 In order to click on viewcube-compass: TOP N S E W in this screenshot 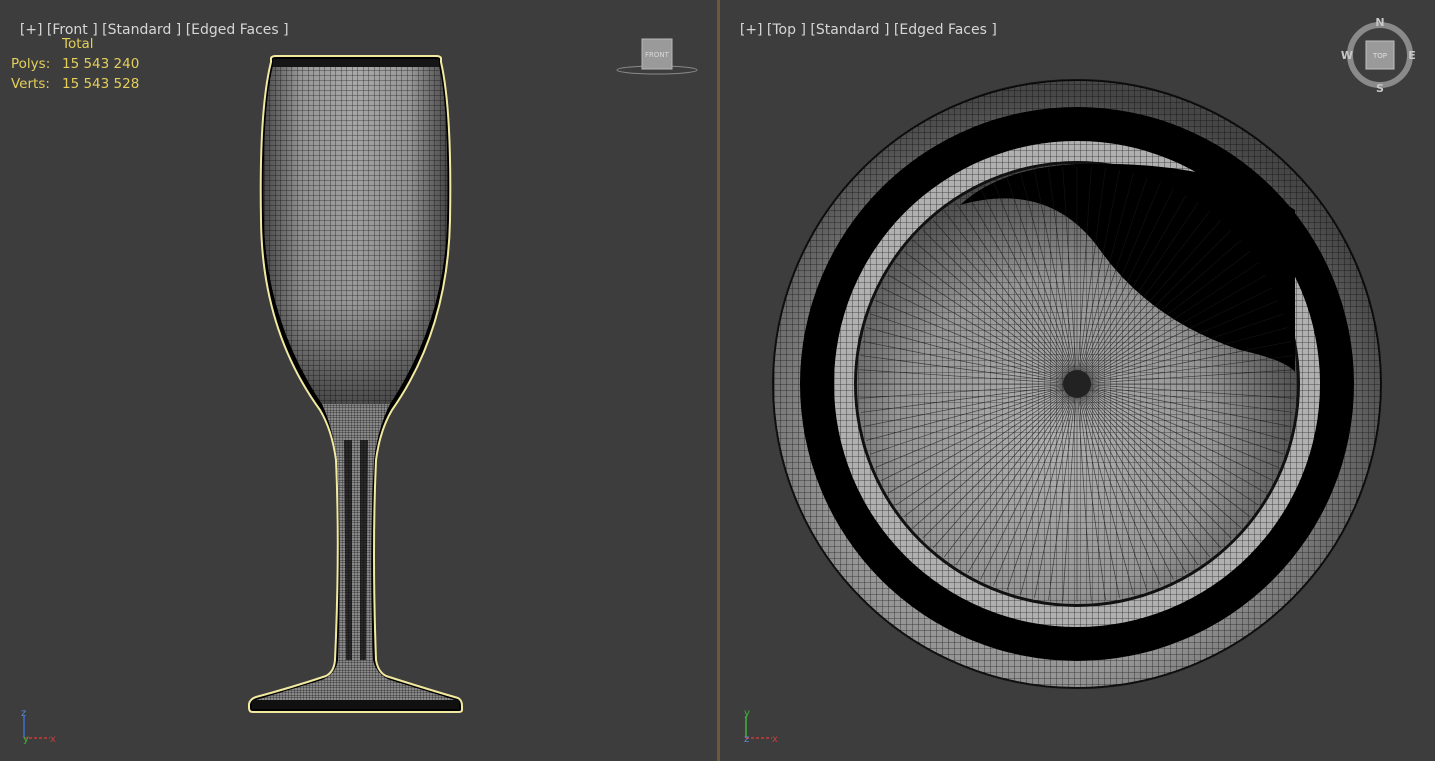, I will do `click(1378, 55)`.